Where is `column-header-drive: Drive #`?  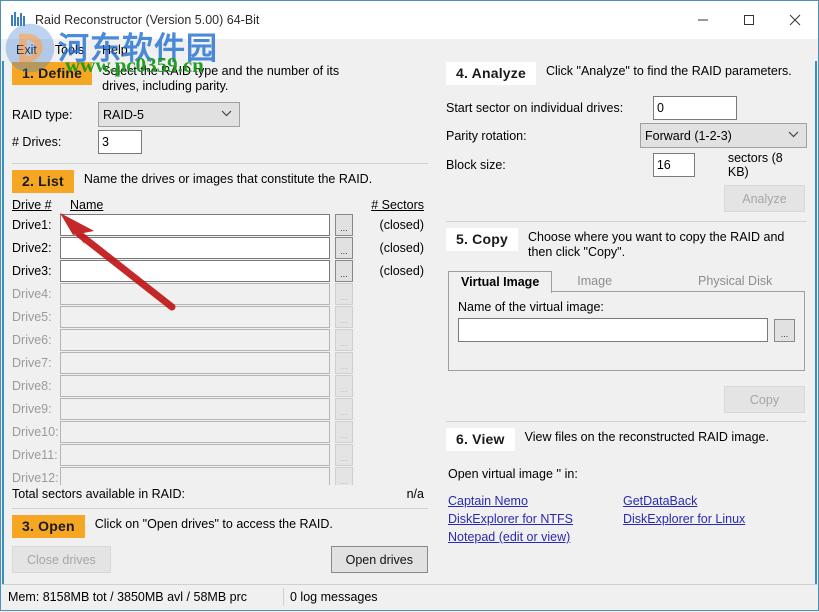
column-header-drive: Drive # is located at coordinates (32, 205).